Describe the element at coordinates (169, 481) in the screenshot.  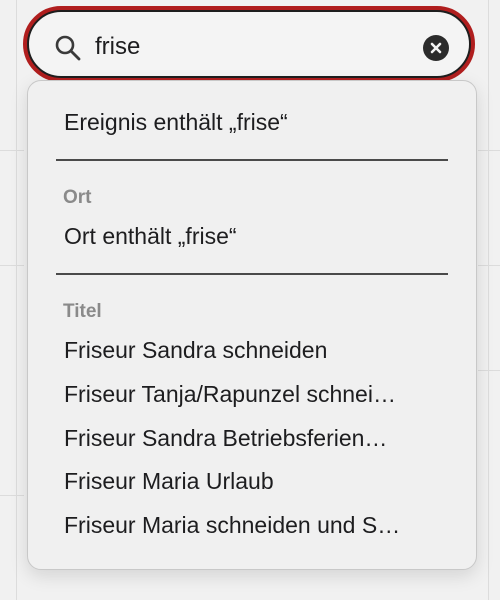
I see `suggestion-title-item: Friseur Maria Urlaub` at that location.